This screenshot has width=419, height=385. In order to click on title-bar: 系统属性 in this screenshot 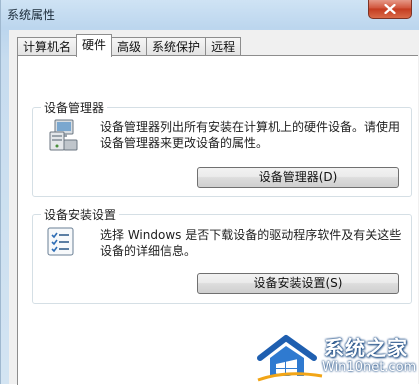, I will do `click(210, 14)`.